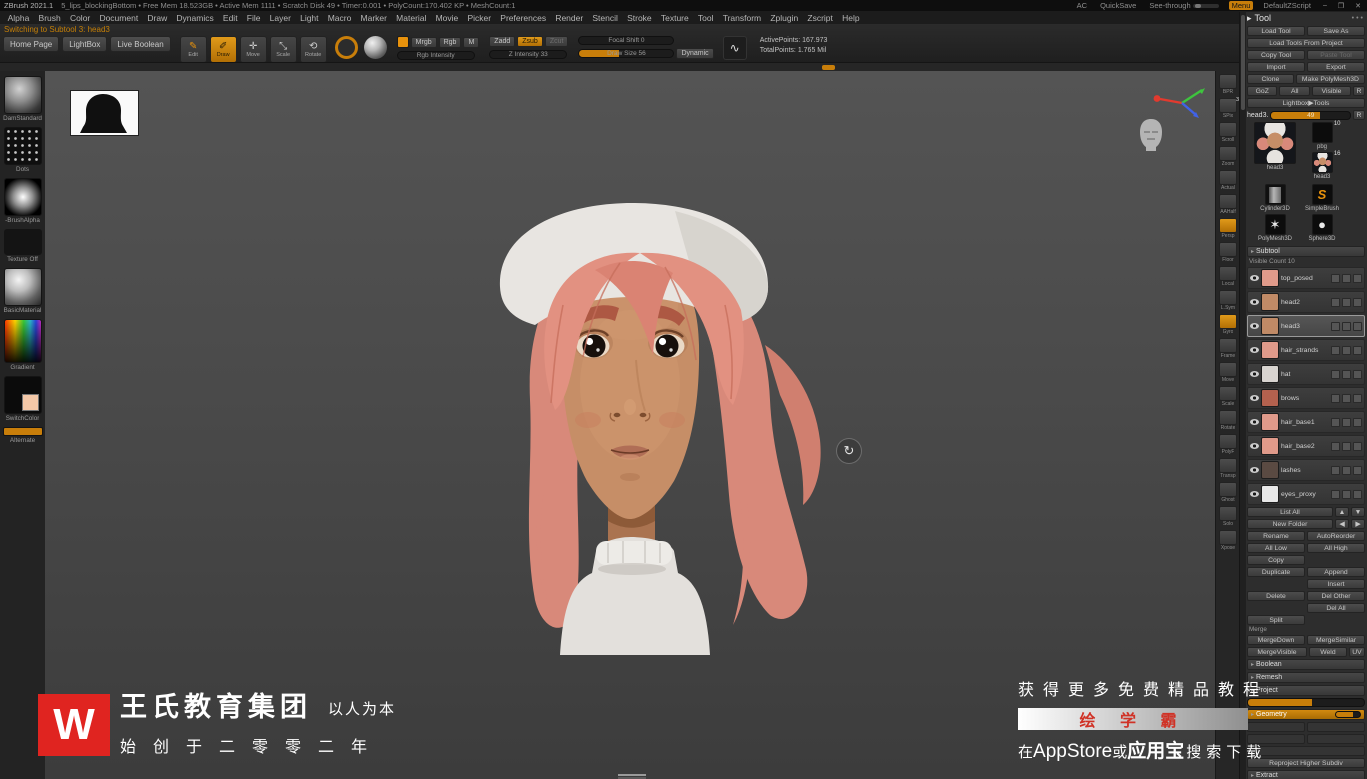 The height and width of the screenshot is (779, 1367). I want to click on menu-item: Marker, so click(374, 18).